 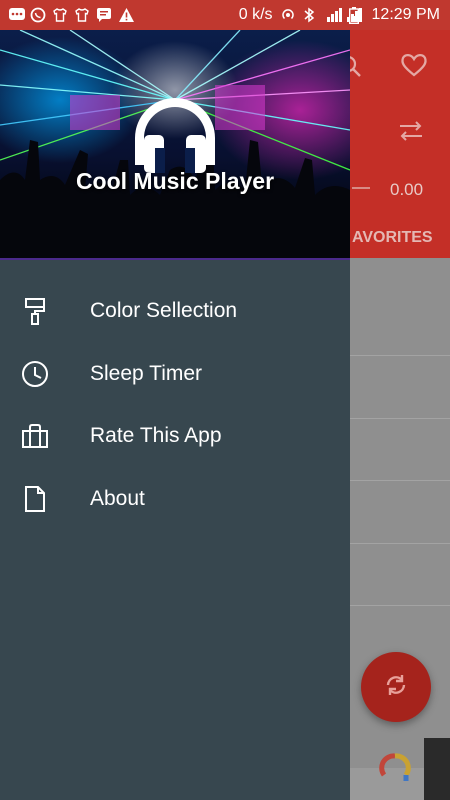 I want to click on seek-bar, so click(x=361, y=188).